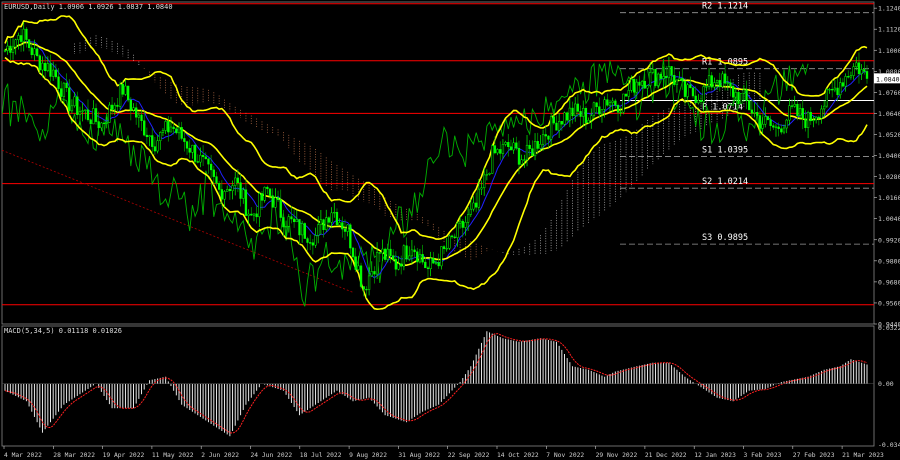  Describe the element at coordinates (889, 51) in the screenshot. I see `y-tick-label: 1.1000` at that location.